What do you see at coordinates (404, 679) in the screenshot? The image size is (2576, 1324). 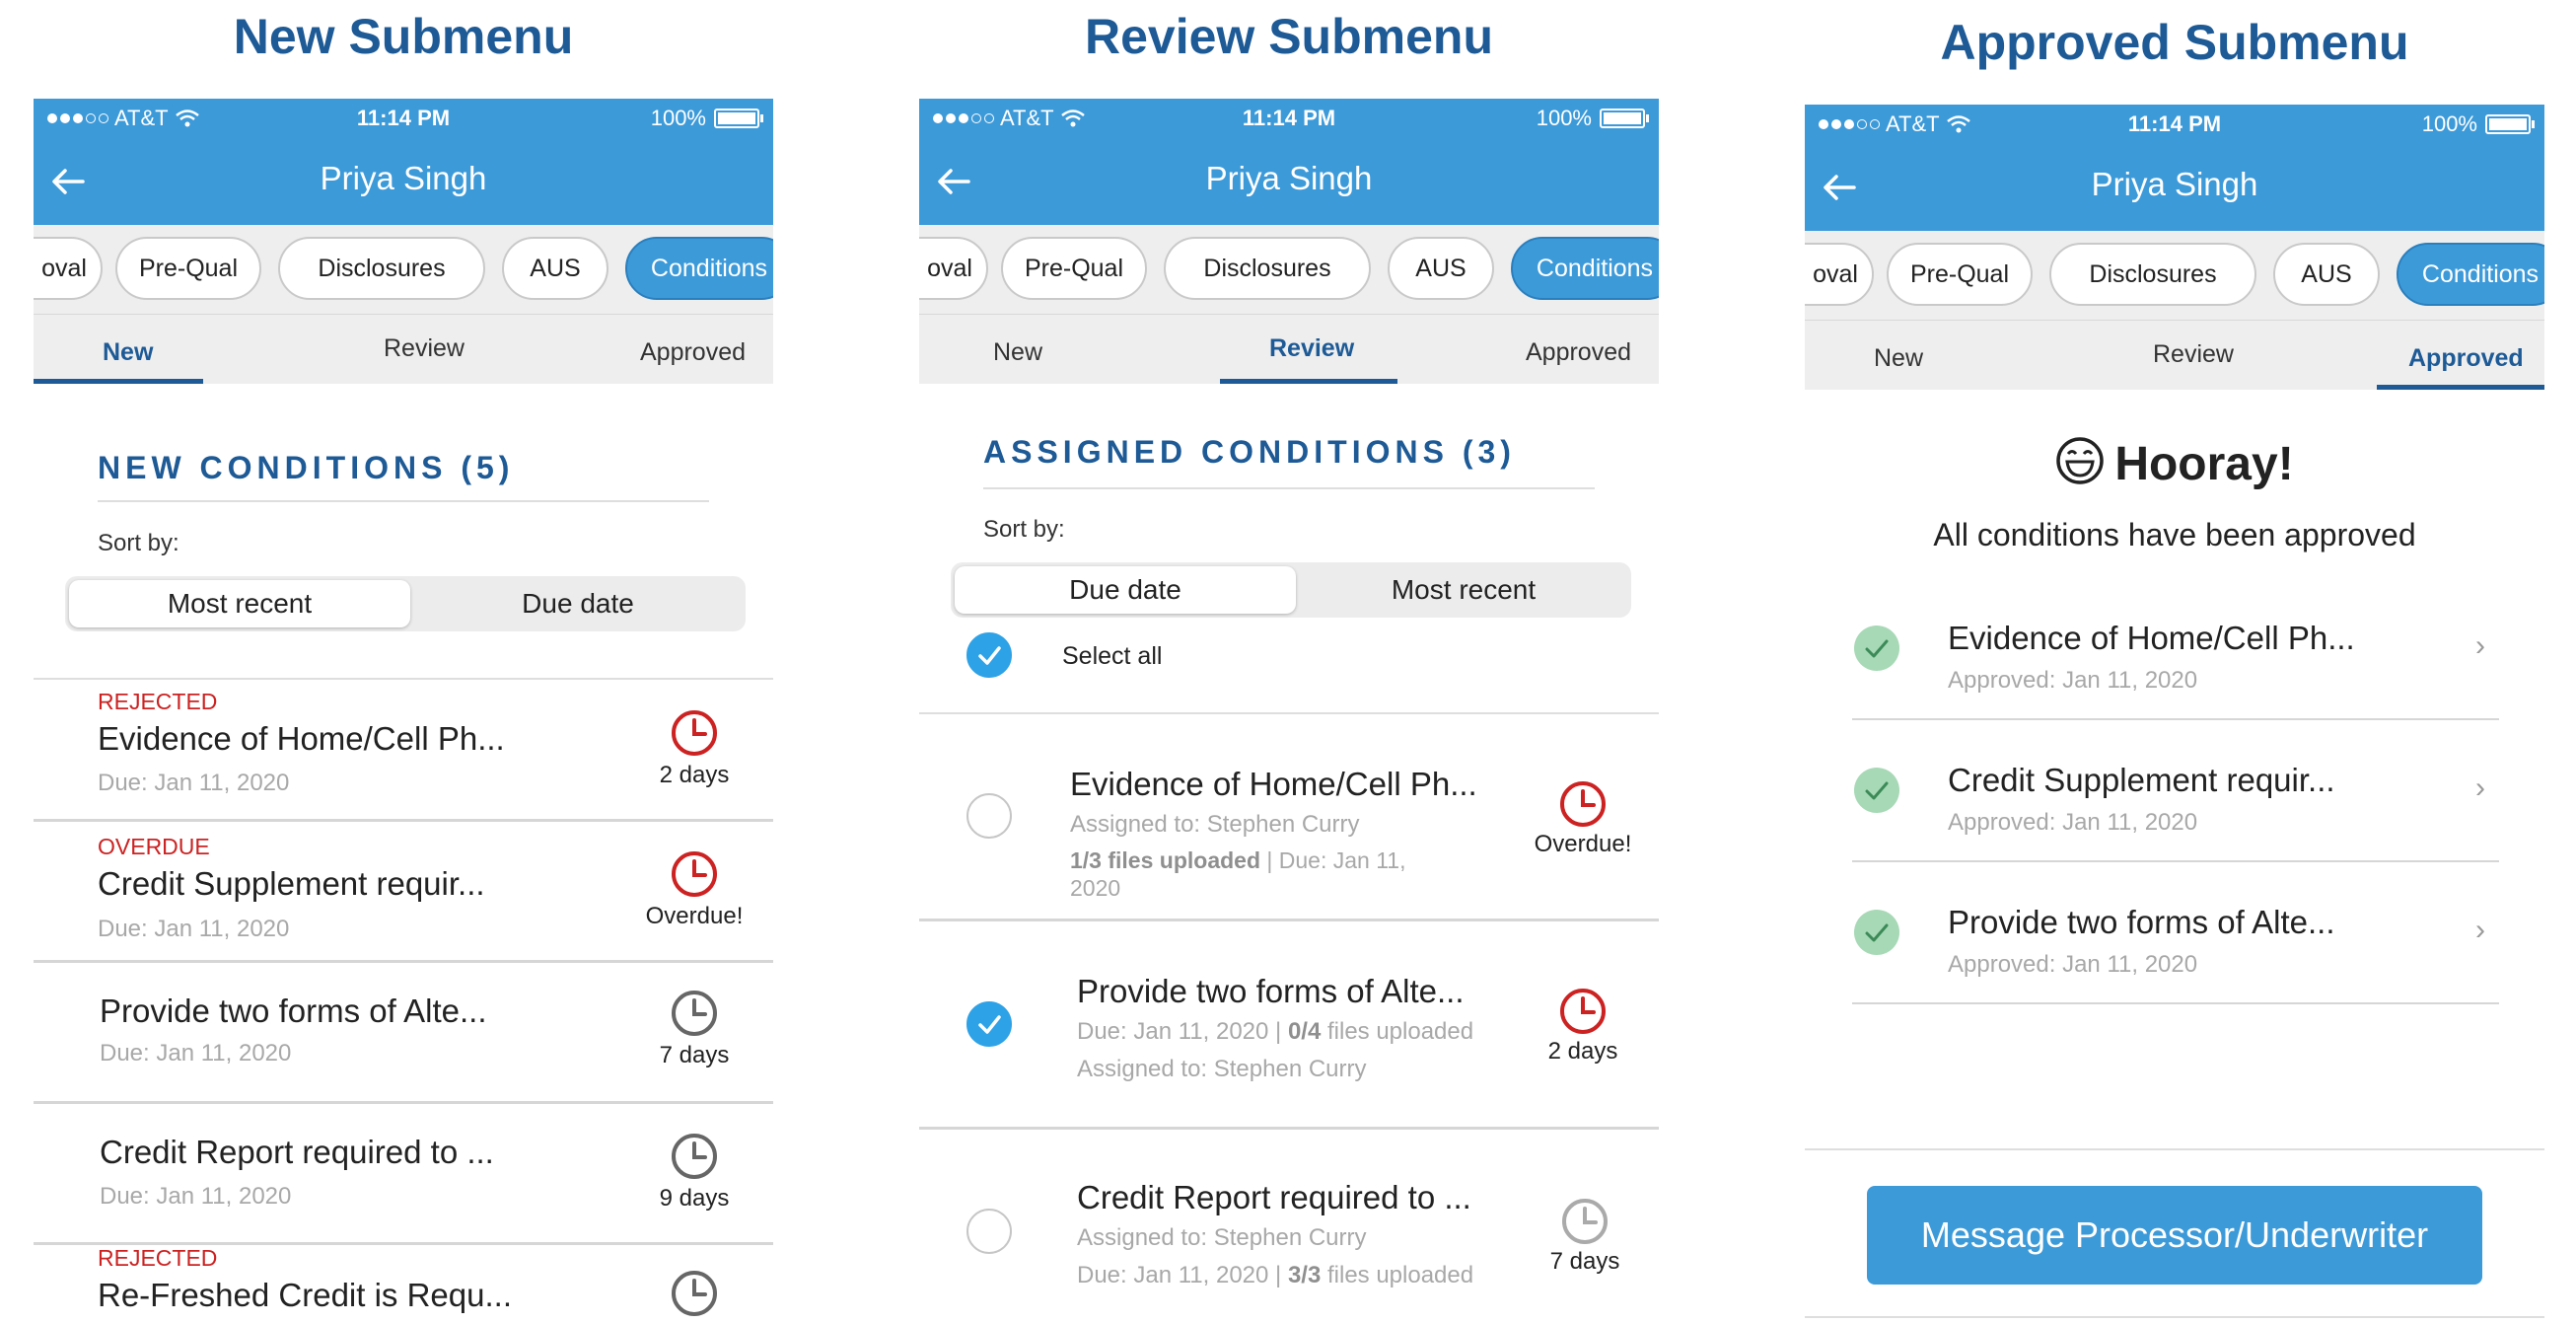 I see `list-top-divider` at bounding box center [404, 679].